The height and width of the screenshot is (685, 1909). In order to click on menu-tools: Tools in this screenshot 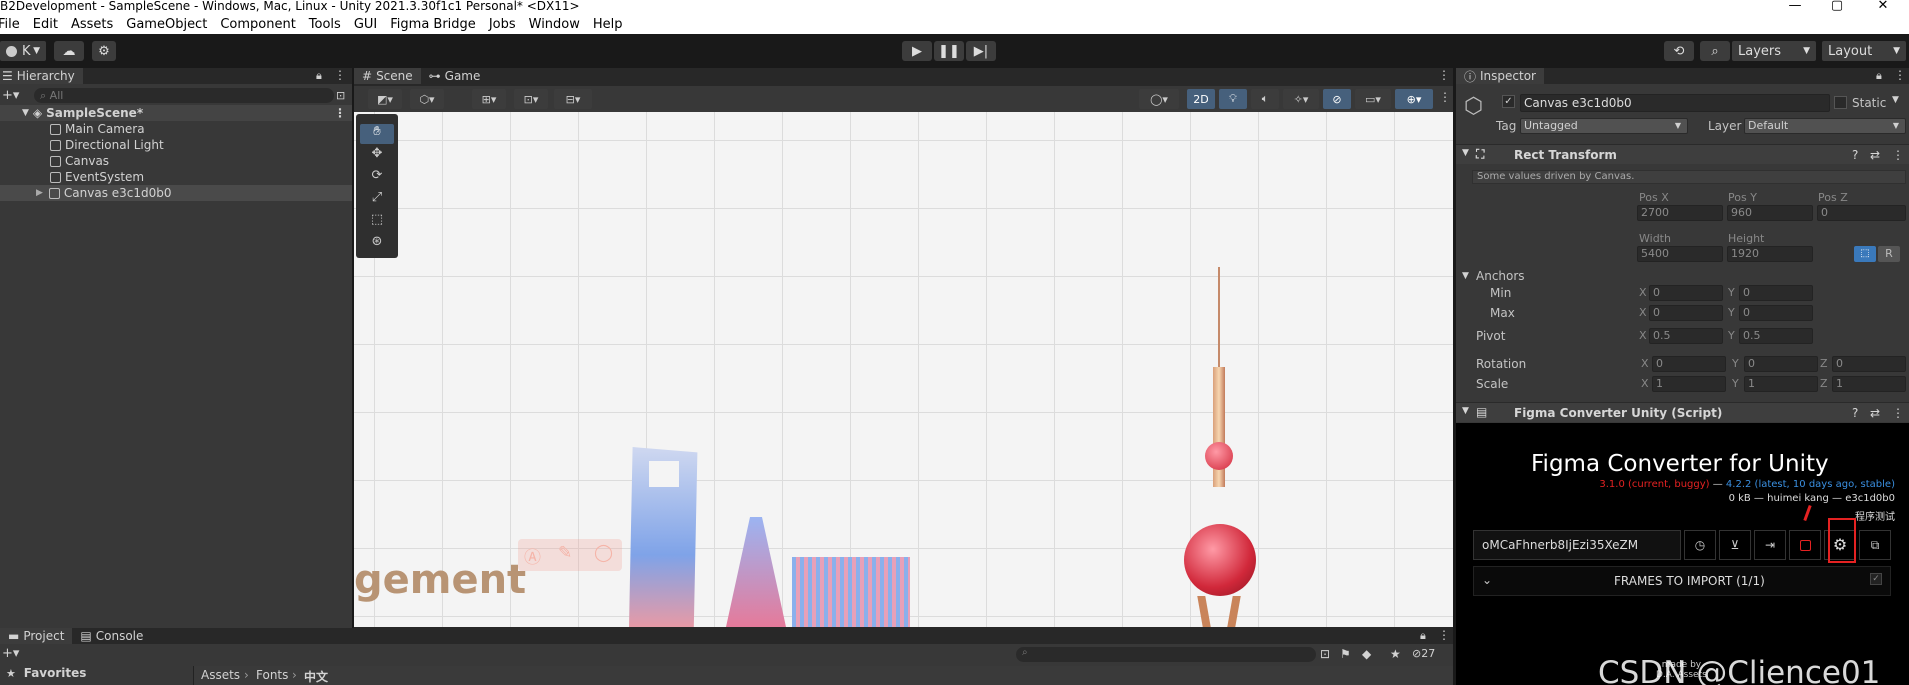, I will do `click(325, 24)`.